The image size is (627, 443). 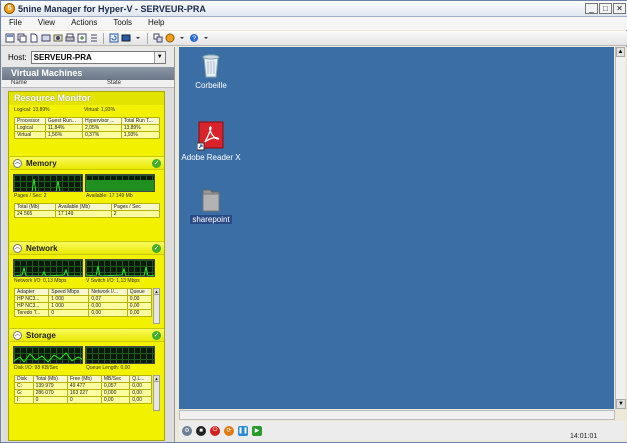 I want to click on network-io-label: Network I/O: 0,13 Mbps, so click(x=40, y=281).